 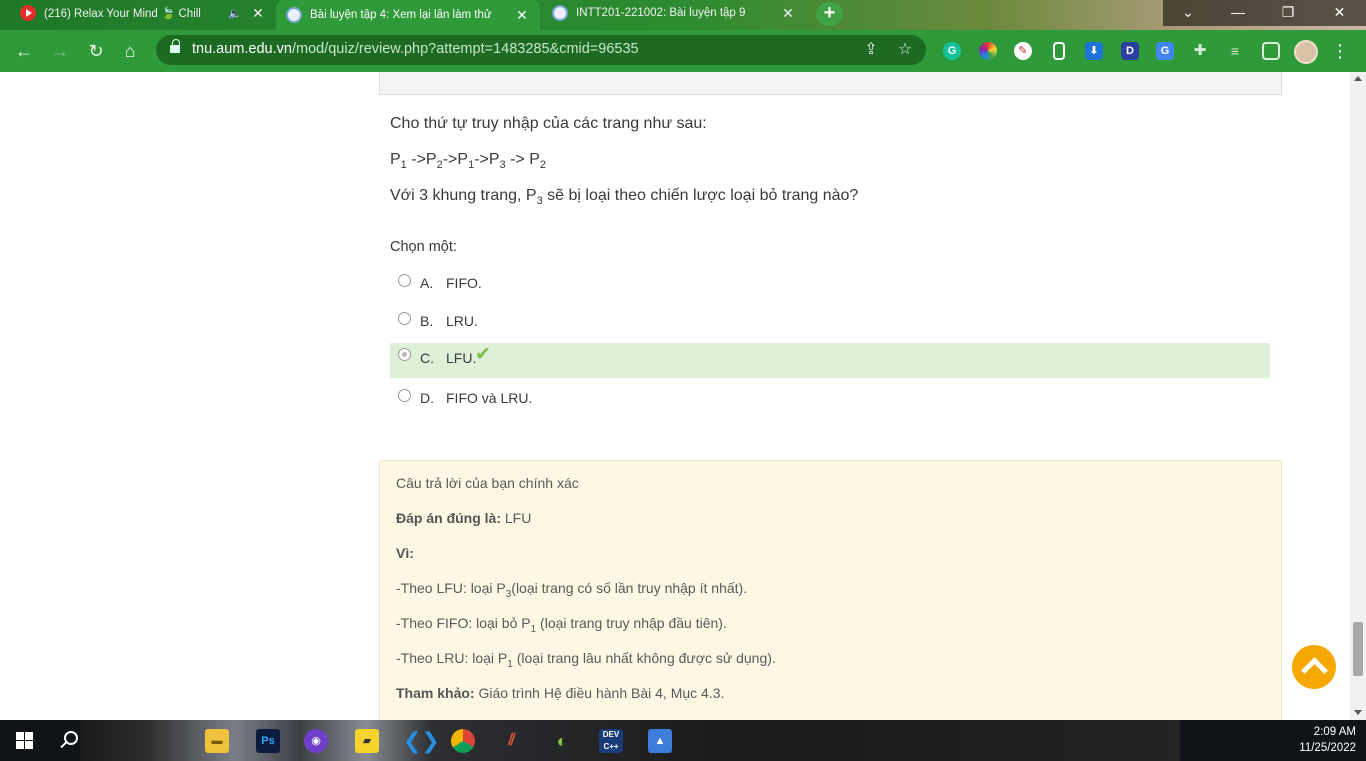 What do you see at coordinates (512, 741) in the screenshot?
I see `winrar-icon: ⫽` at bounding box center [512, 741].